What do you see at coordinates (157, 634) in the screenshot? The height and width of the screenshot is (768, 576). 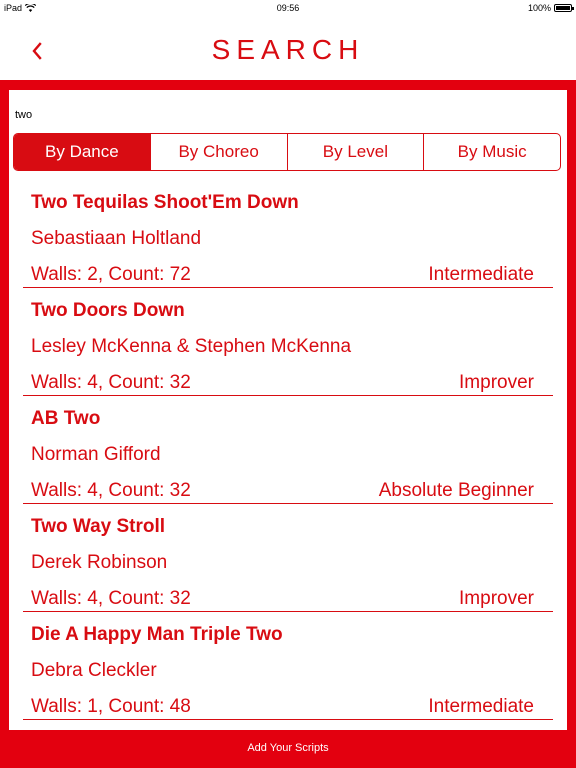 I see `dance-name: Die A Happy Man Triple Two` at bounding box center [157, 634].